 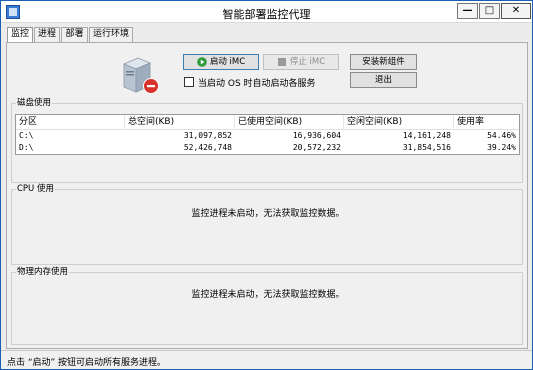 I want to click on col-used: 已使用空间(KB), so click(x=289, y=122).